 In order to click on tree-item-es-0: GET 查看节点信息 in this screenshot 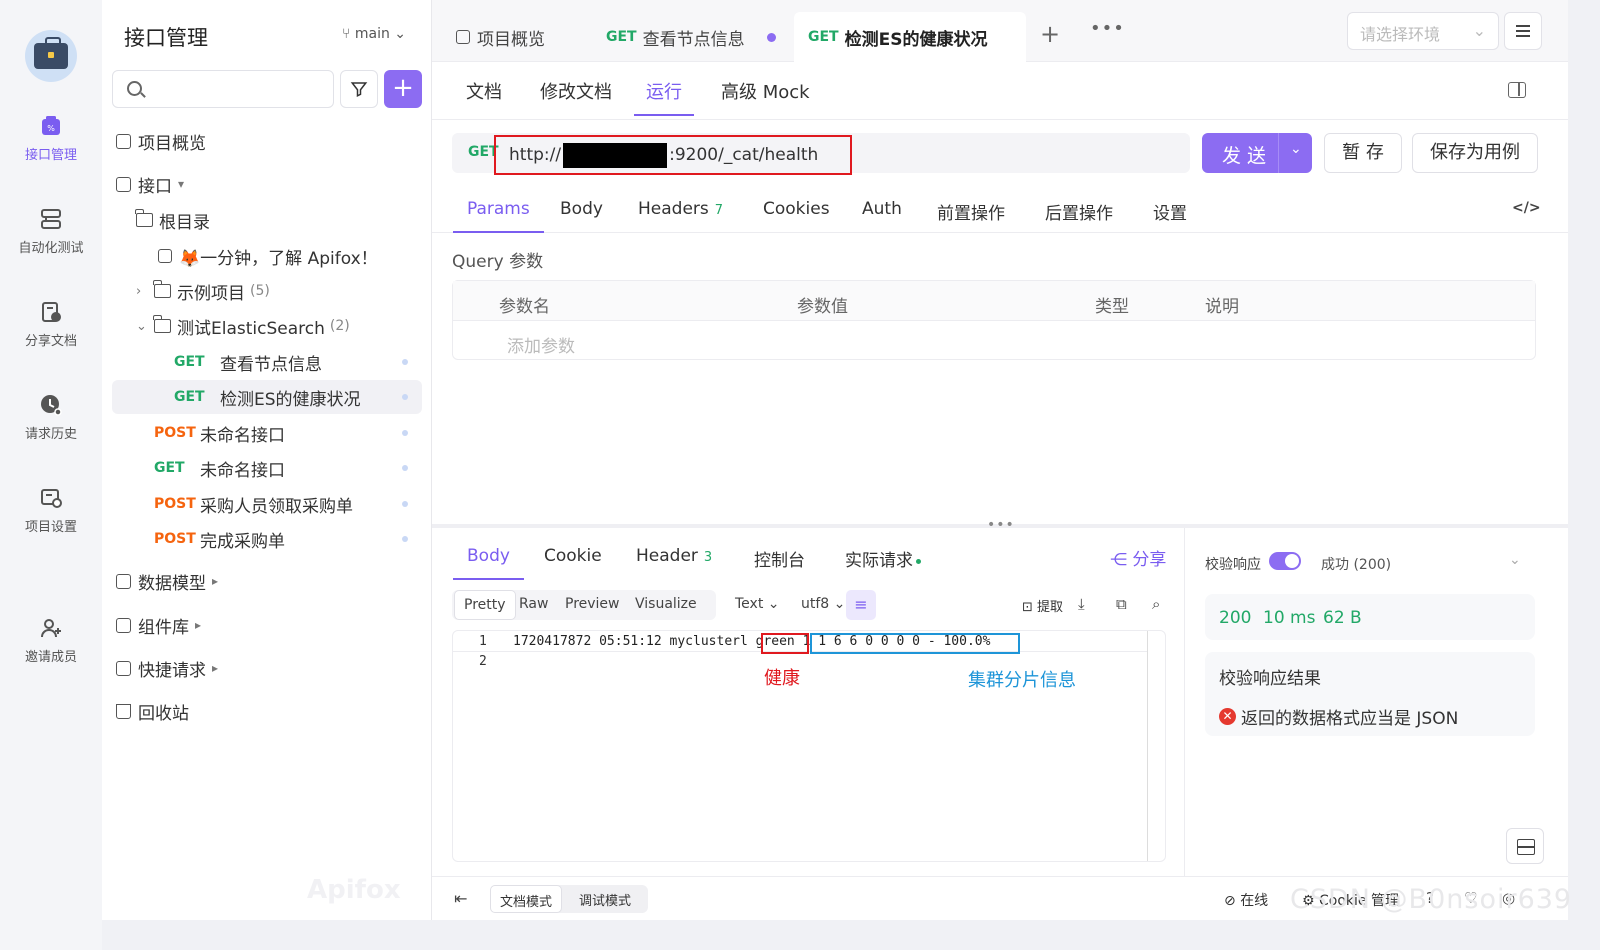, I will do `click(267, 362)`.